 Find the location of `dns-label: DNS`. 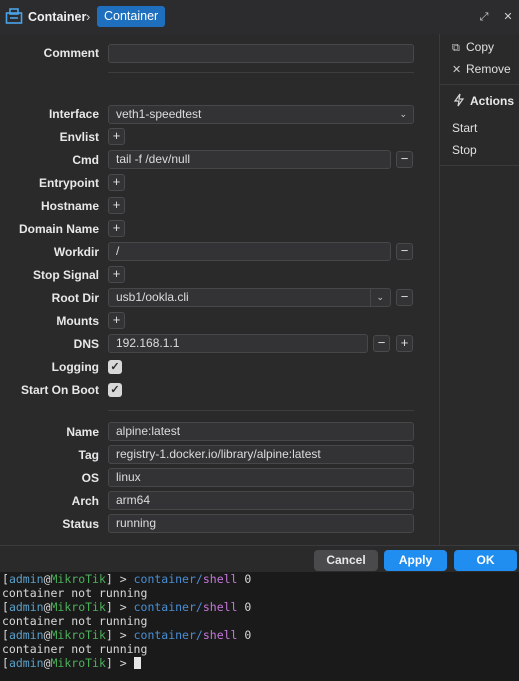

dns-label: DNS is located at coordinates (86, 344).